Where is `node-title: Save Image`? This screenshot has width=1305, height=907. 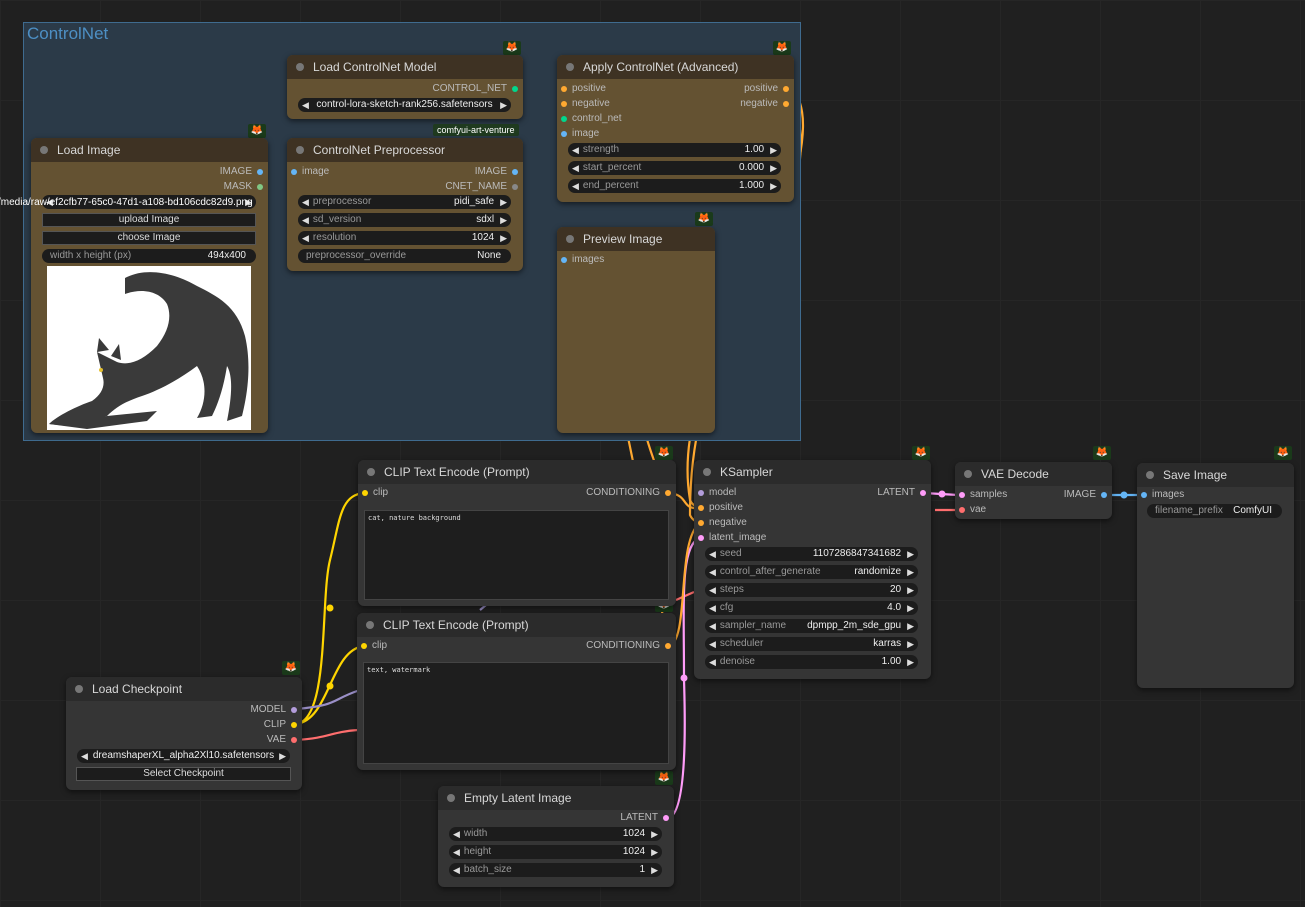 node-title: Save Image is located at coordinates (1195, 475).